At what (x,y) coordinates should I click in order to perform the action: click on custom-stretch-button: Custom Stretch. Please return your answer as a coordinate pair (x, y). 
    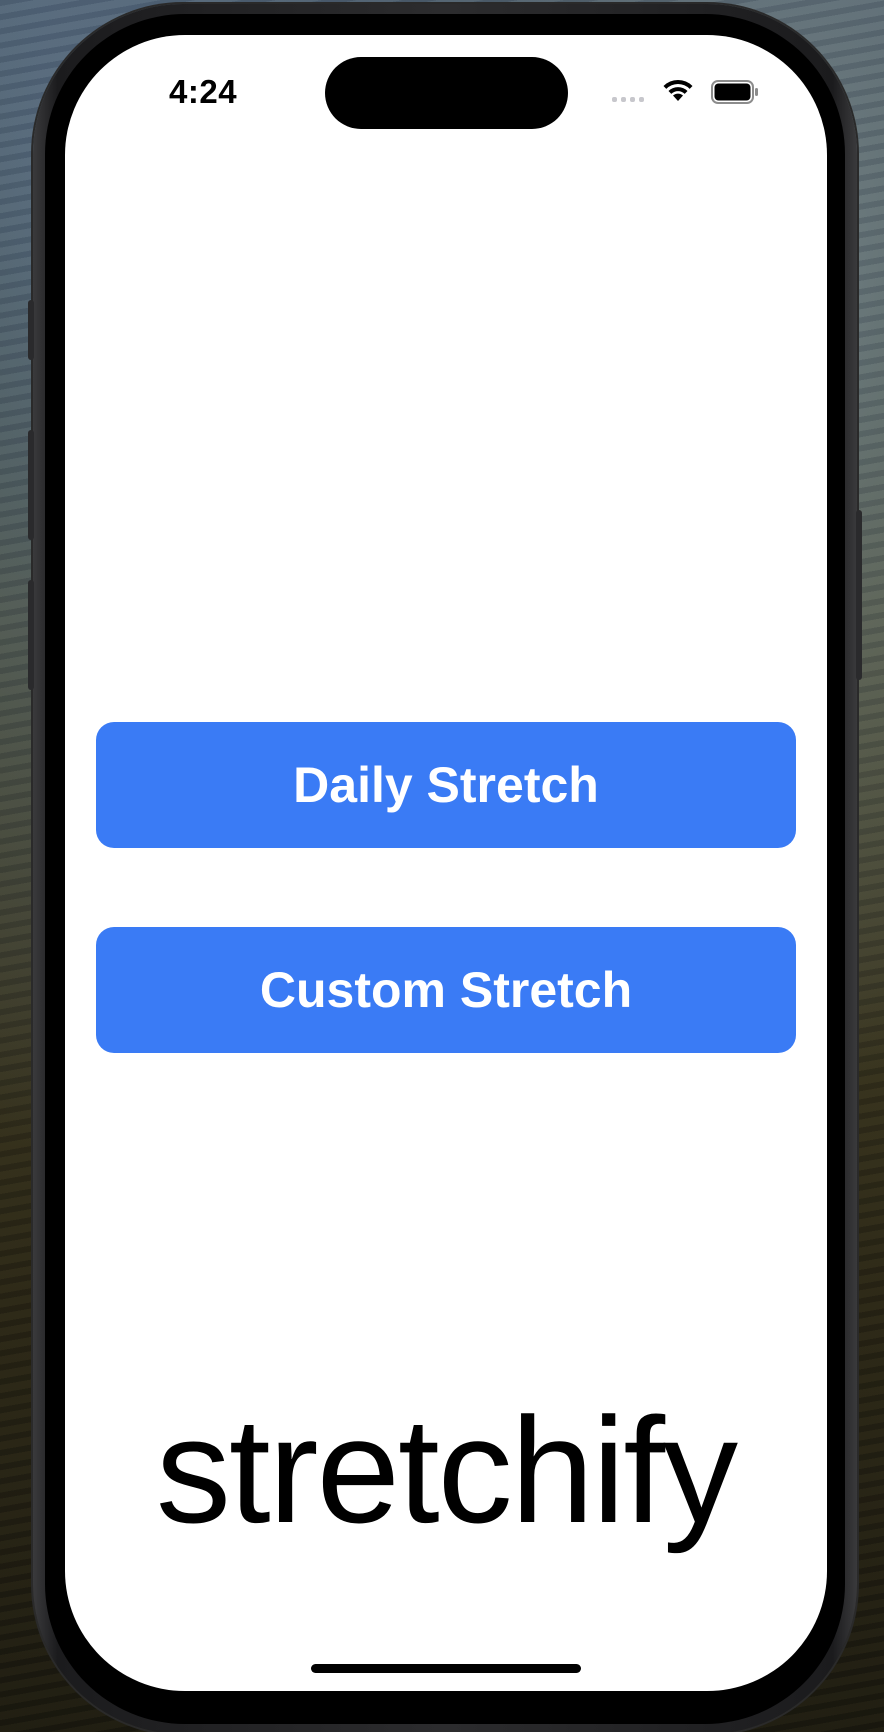
    Looking at the image, I should click on (446, 990).